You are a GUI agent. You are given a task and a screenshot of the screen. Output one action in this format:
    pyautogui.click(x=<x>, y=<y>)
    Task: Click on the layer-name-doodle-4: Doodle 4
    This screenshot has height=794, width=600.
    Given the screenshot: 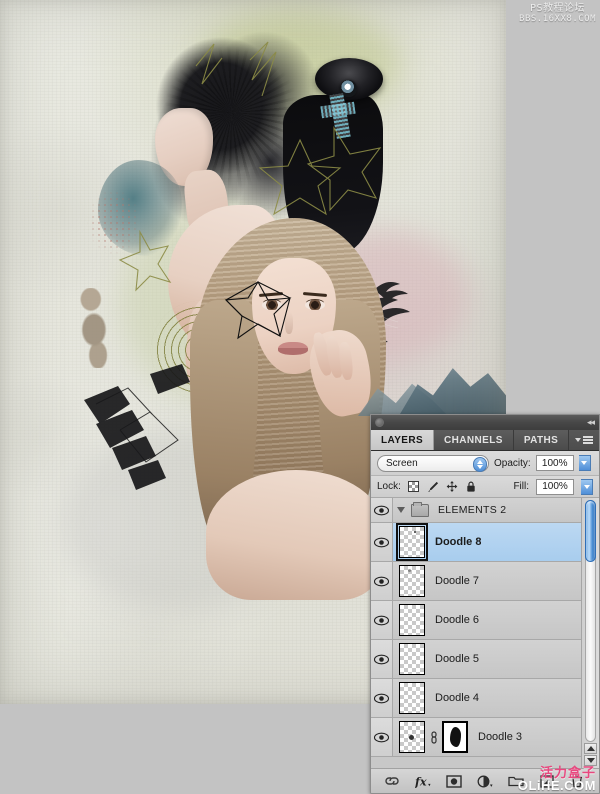 What is the action you would take?
    pyautogui.click(x=457, y=698)
    